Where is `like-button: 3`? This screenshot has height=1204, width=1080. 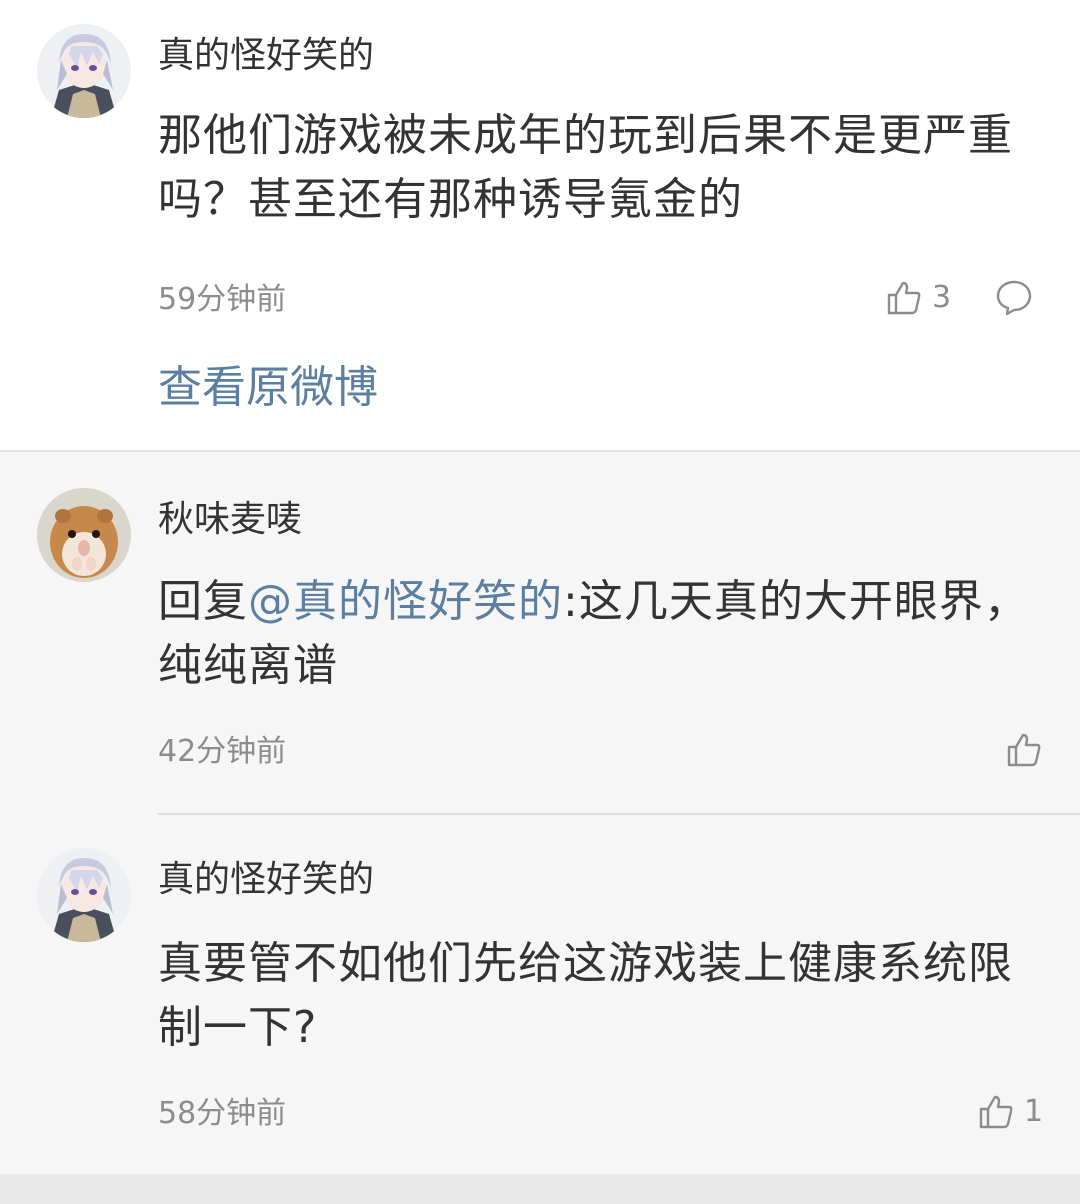
like-button: 3 is located at coordinates (918, 298).